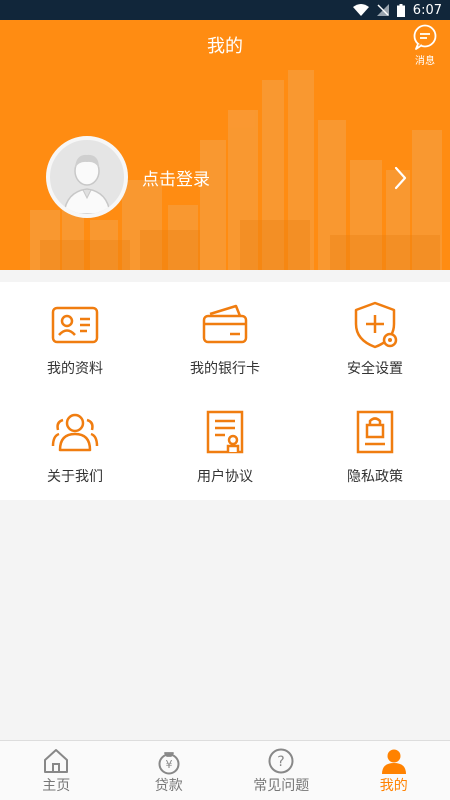 This screenshot has height=800, width=450. I want to click on menu-item-bank-card: 我的银行卡, so click(225, 336).